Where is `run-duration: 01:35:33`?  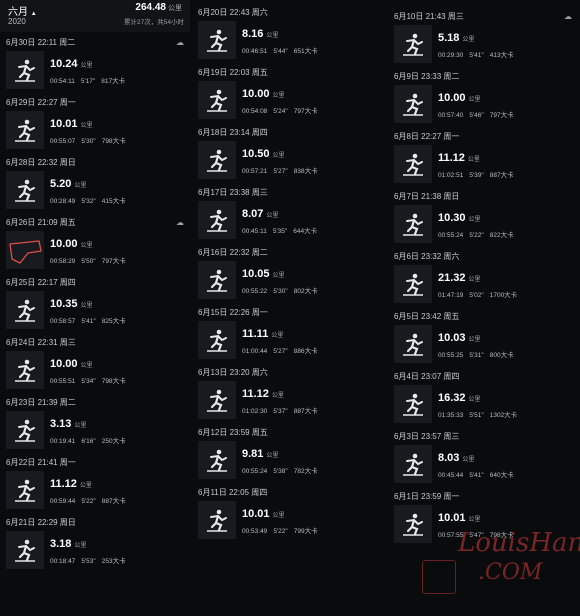 run-duration: 01:35:33 is located at coordinates (451, 415).